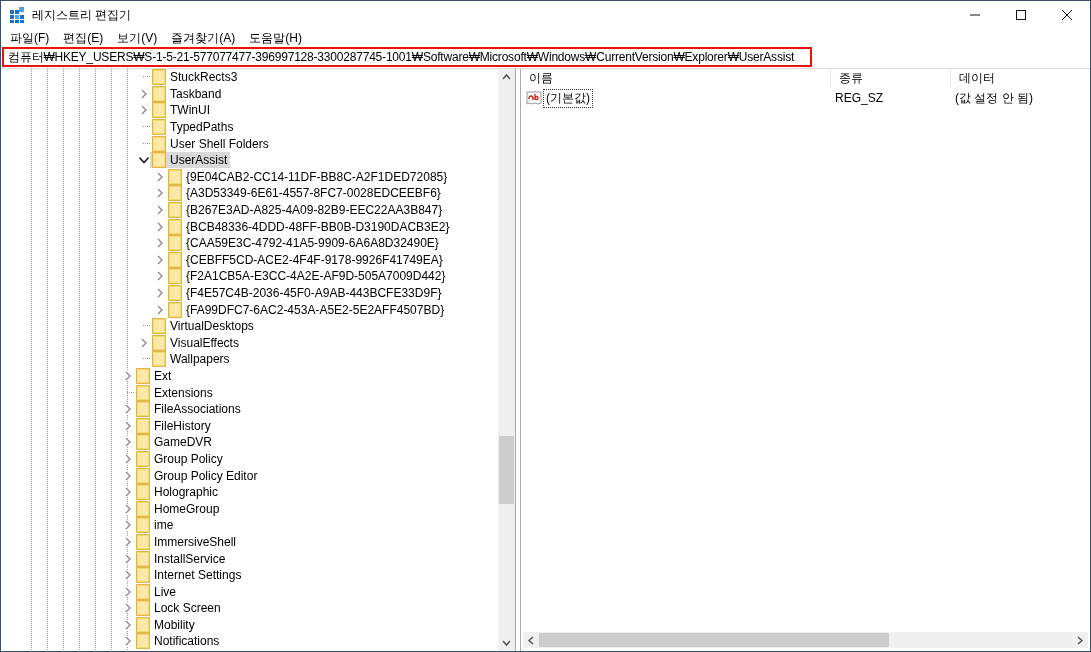  I want to click on vertical-scrollbar, so click(506, 360).